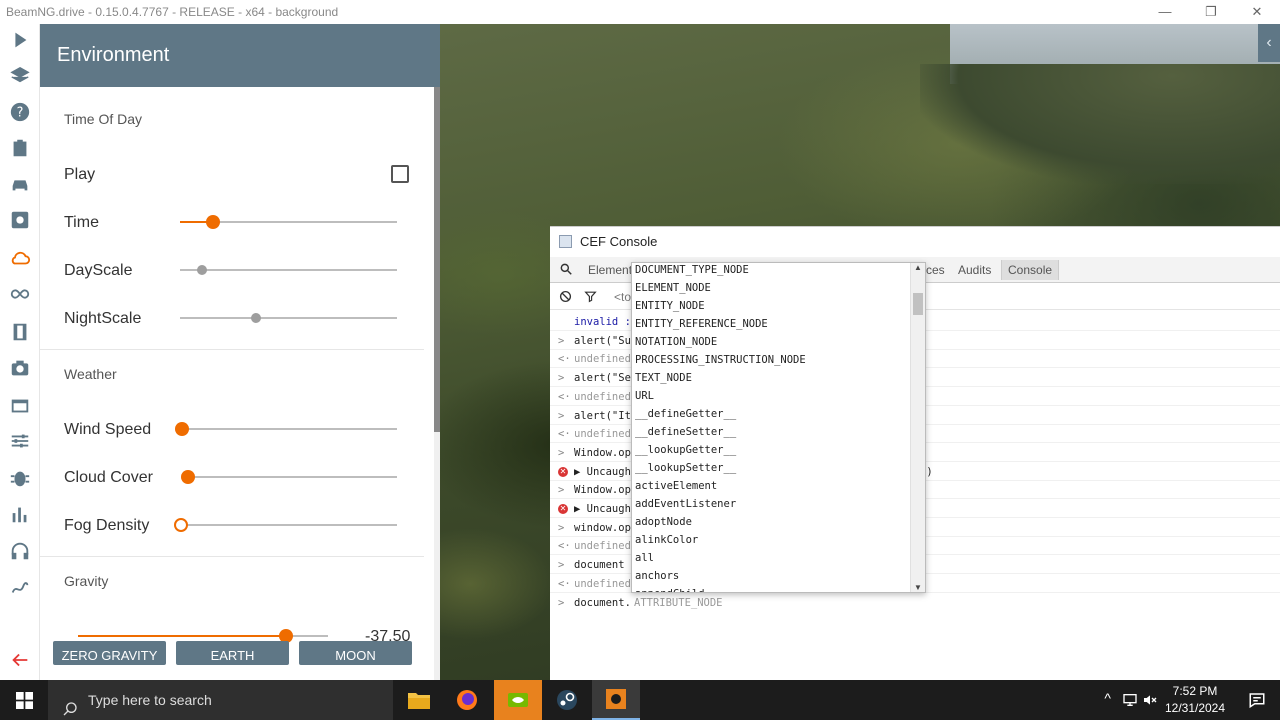 The image size is (1280, 720). What do you see at coordinates (663, 378) in the screenshot?
I see `autocomplete-item: TEXT_NODE` at bounding box center [663, 378].